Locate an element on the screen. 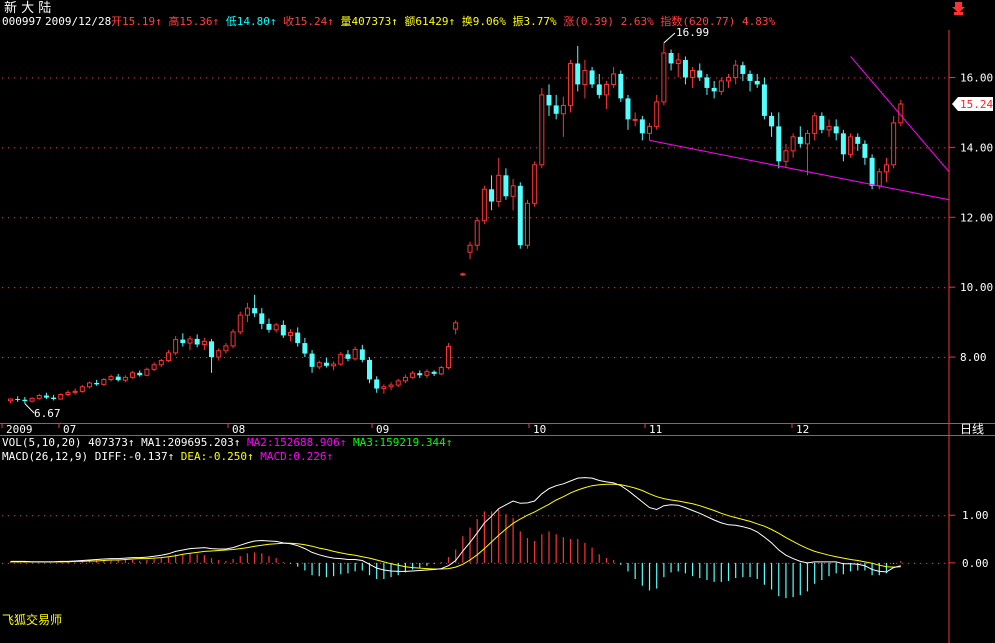 The width and height of the screenshot is (995, 643). stat-3: 收15.24↑ is located at coordinates (304, 21).